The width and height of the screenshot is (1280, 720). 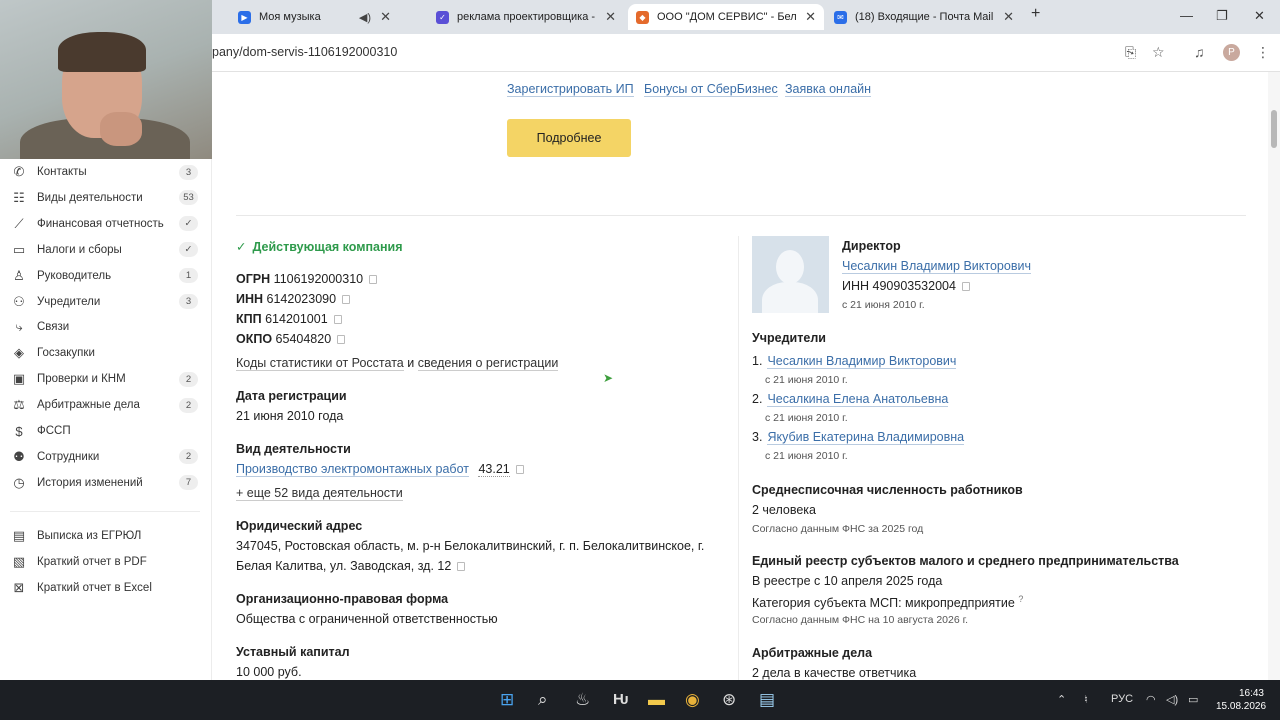 What do you see at coordinates (188, 250) in the screenshot?
I see `sidebar-count-badge: ✓` at bounding box center [188, 250].